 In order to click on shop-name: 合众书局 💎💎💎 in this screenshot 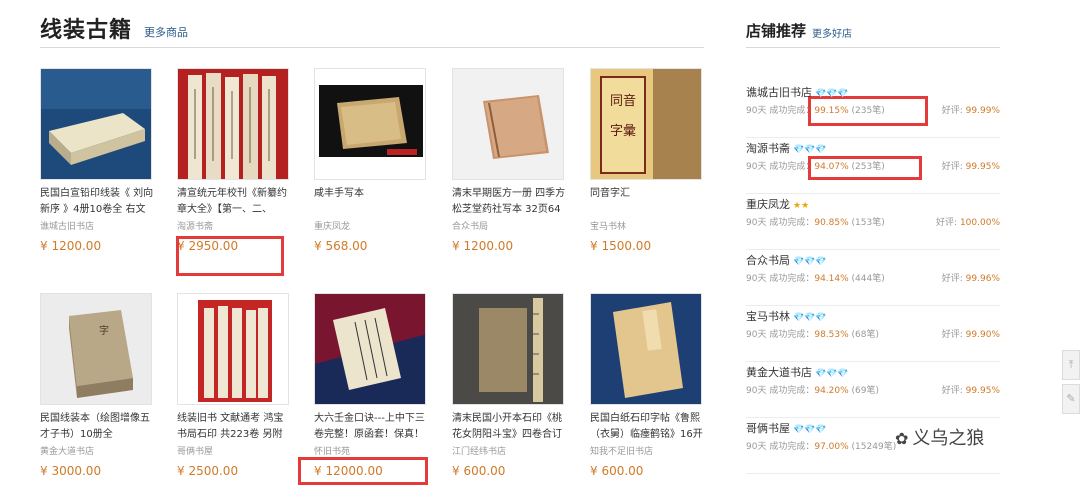, I will do `click(786, 260)`.